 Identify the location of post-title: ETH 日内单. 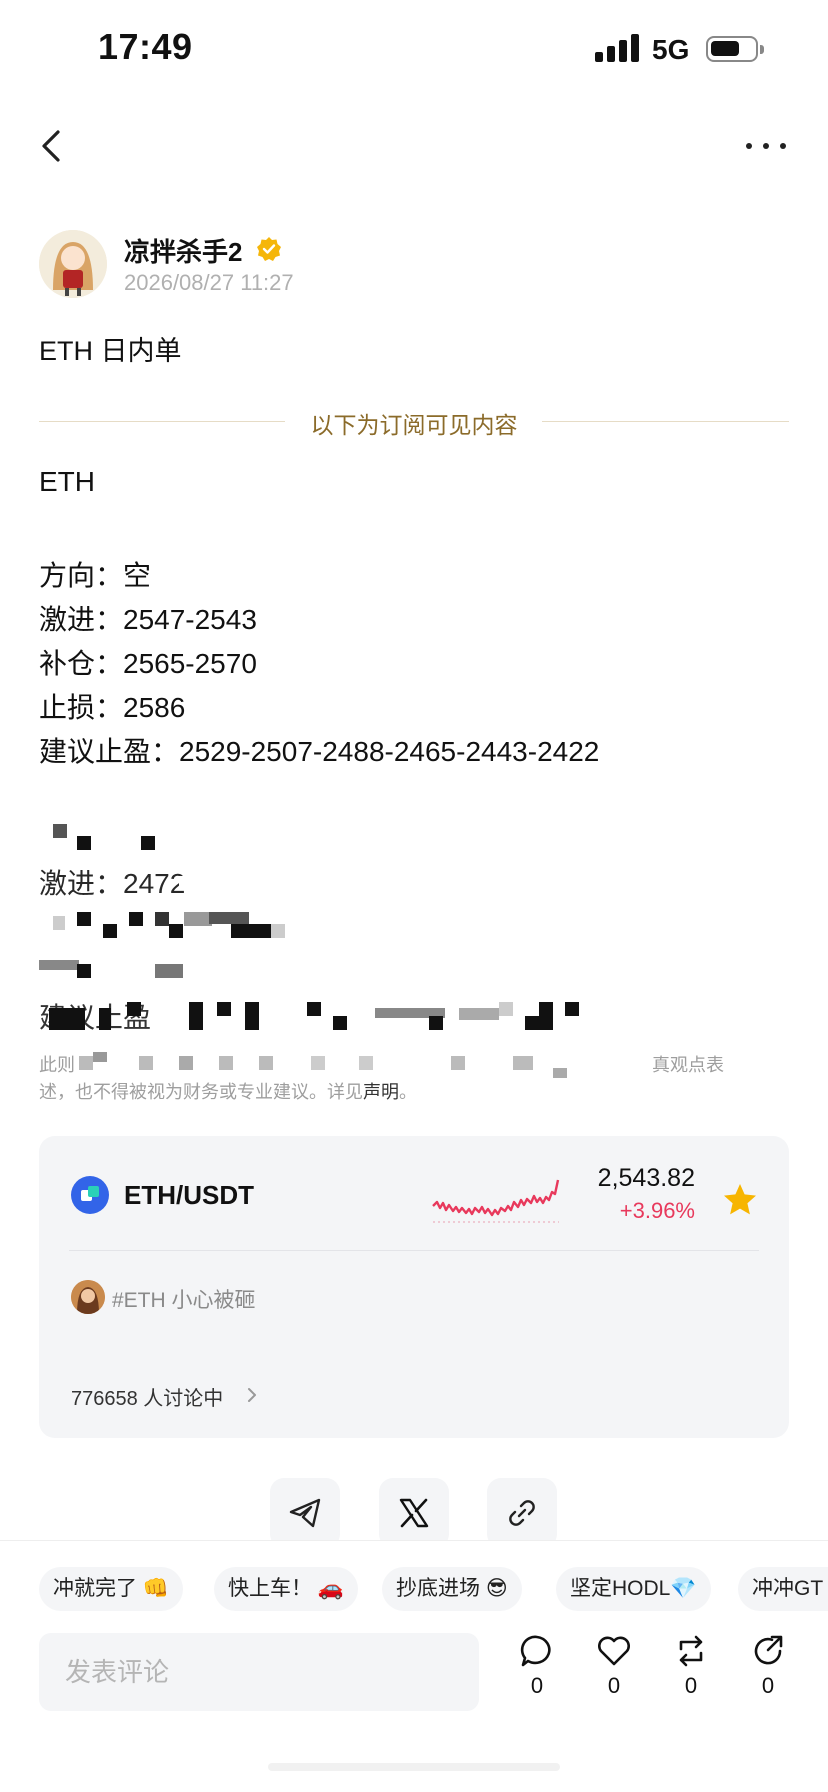
(110, 351).